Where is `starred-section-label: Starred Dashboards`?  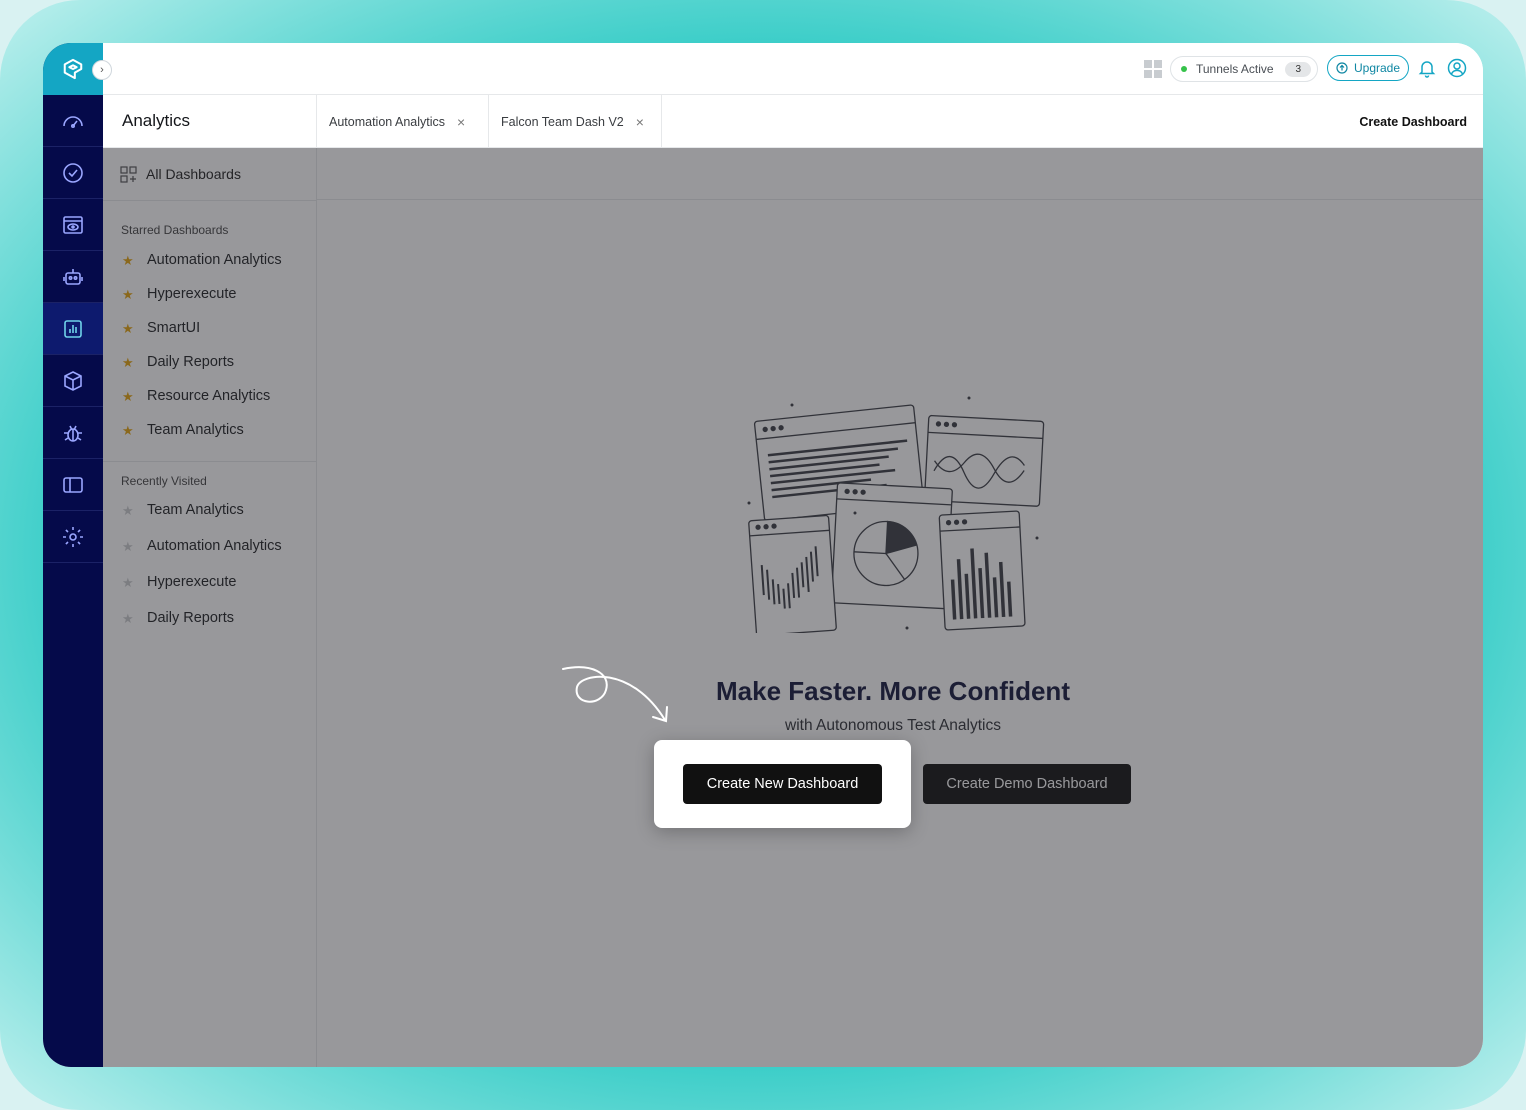
starred-section-label: Starred Dashboards is located at coordinates (175, 230).